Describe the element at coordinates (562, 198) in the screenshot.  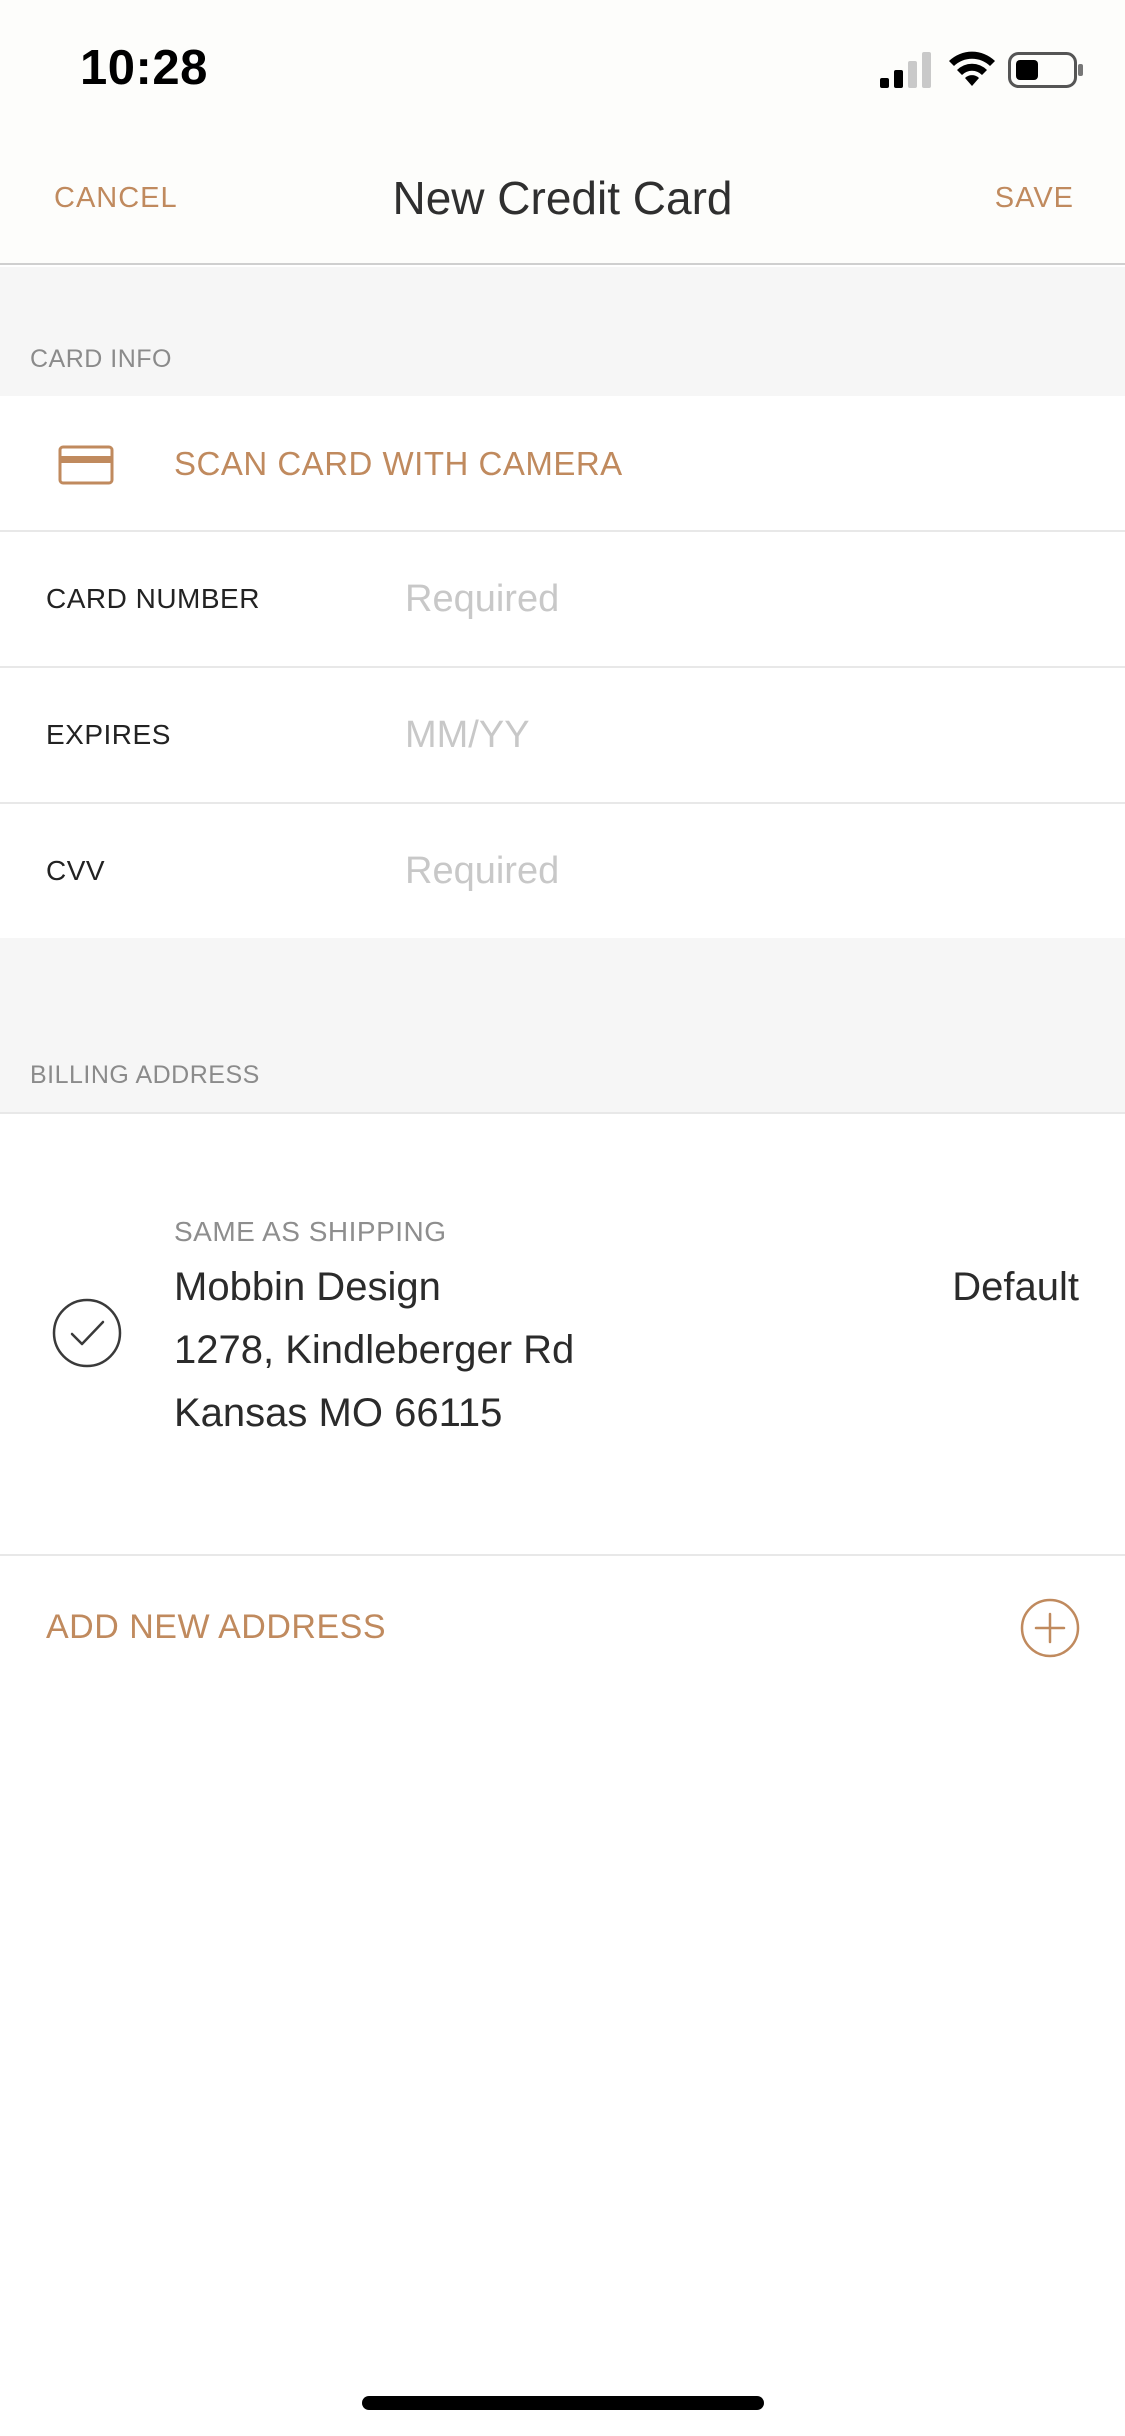
I see `nav-bar: CANCEL New Credit Card SAVE` at that location.